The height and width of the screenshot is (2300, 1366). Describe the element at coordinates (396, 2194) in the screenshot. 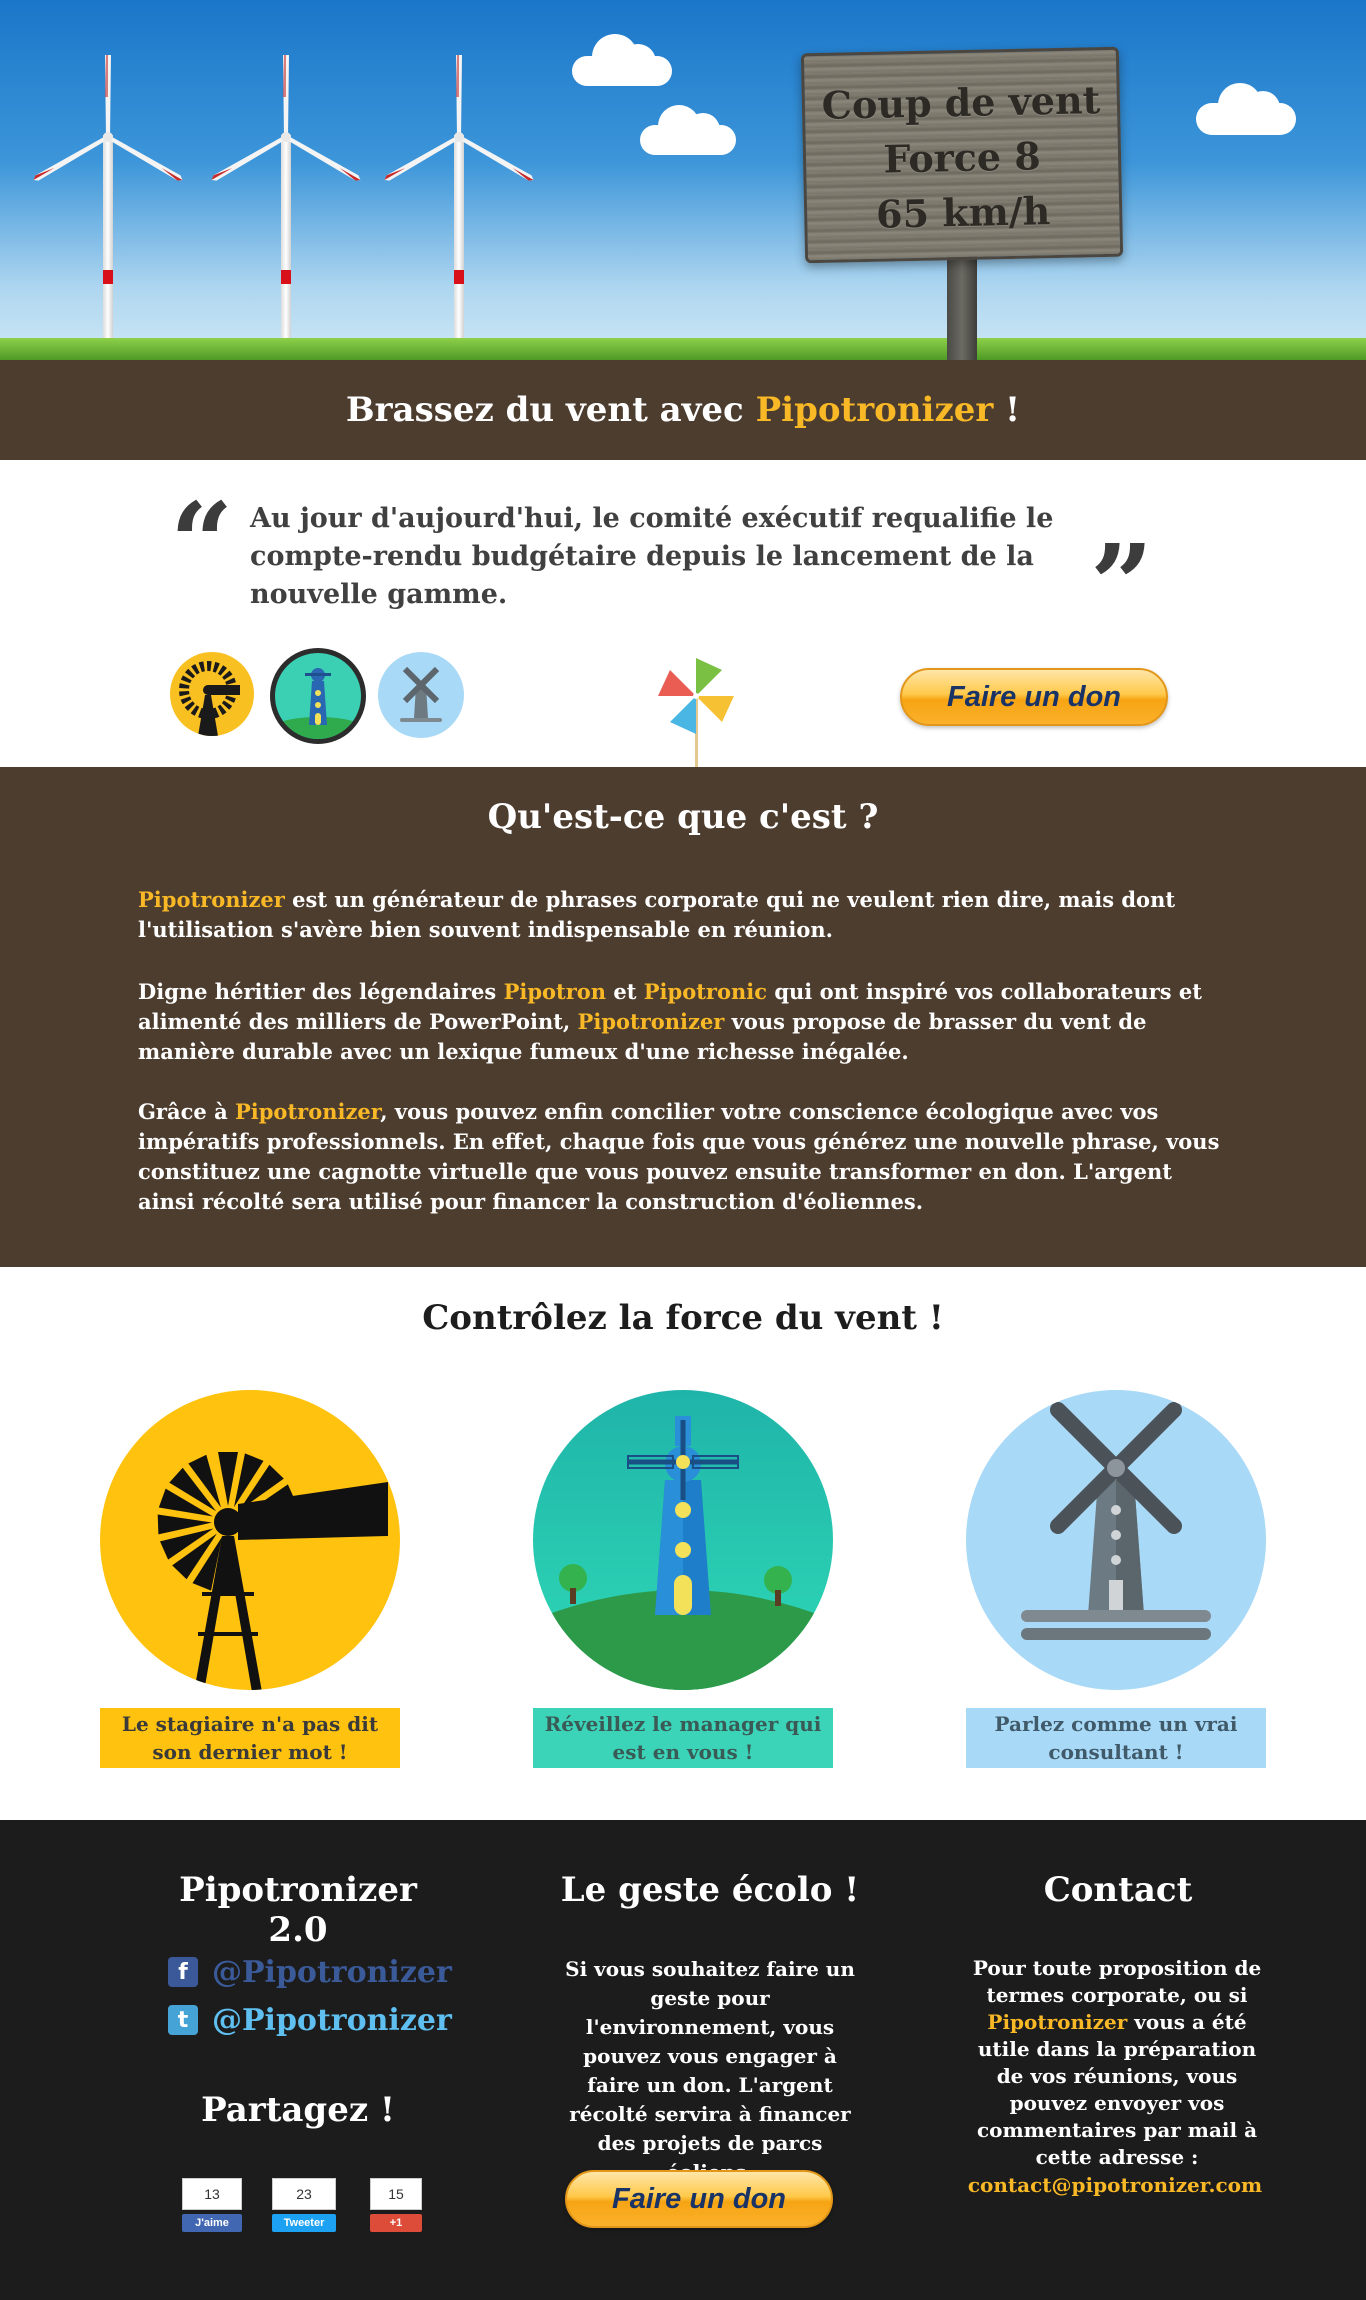

I see `plusone-count: 15` at that location.